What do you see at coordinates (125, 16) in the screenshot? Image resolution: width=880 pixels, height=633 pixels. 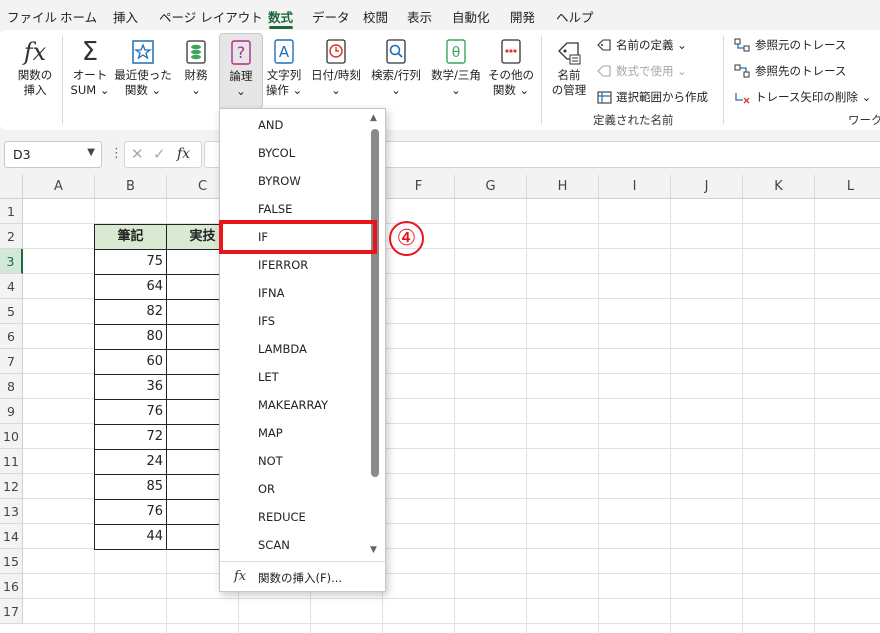 I see `tab-insert: 挿入` at bounding box center [125, 16].